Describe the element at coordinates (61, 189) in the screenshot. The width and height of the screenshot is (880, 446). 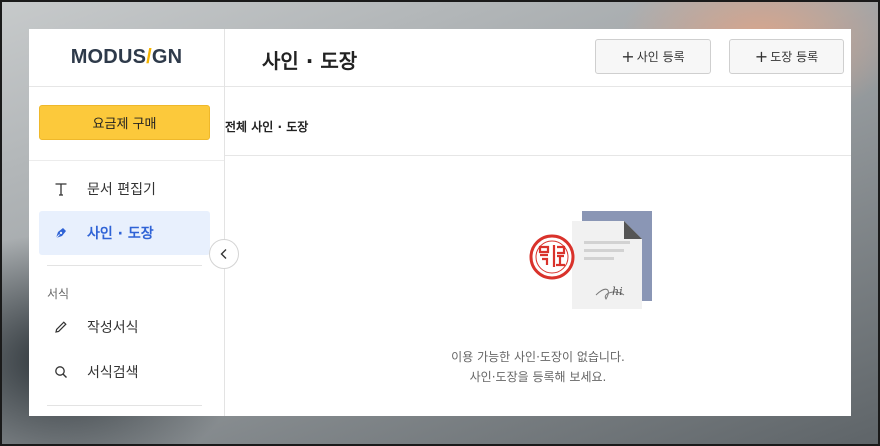
I see `text-t-icon` at that location.